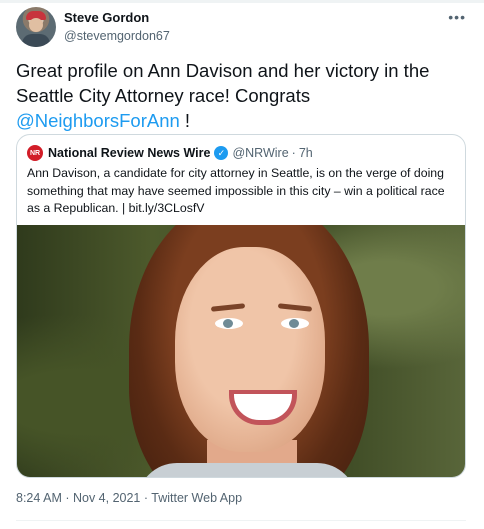 The height and width of the screenshot is (529, 484). I want to click on photo-eye-left, so click(229, 323).